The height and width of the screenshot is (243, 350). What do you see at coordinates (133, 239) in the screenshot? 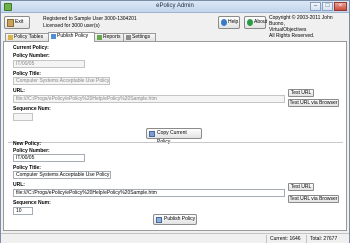
I see `status-empty-cell` at bounding box center [133, 239].